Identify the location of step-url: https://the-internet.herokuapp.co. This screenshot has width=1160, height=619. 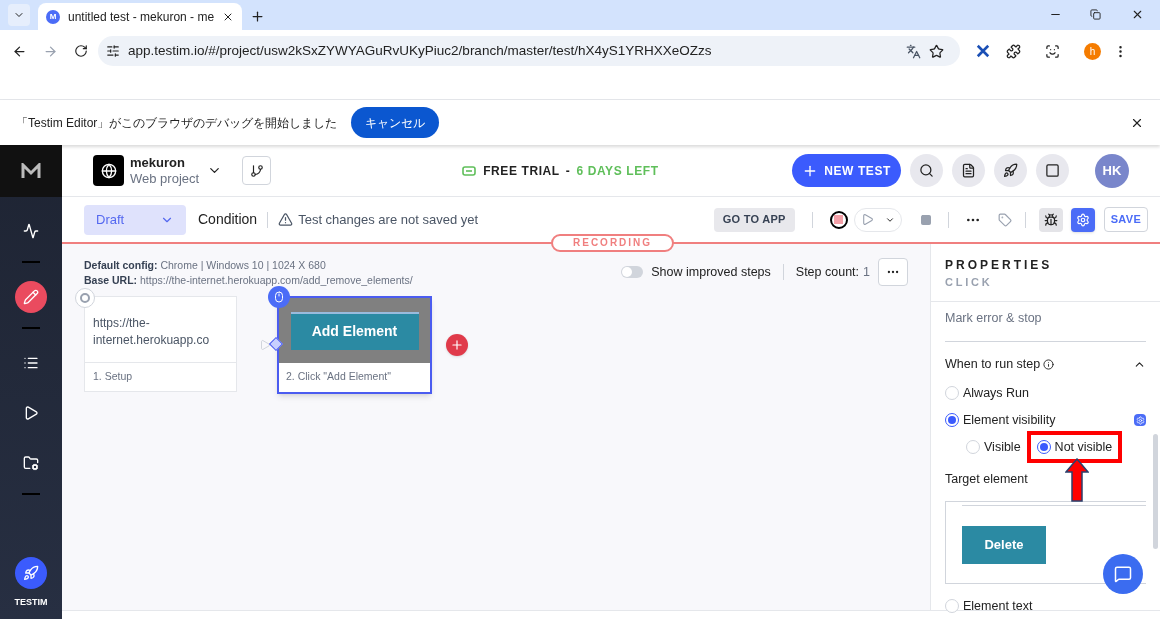
(151, 332).